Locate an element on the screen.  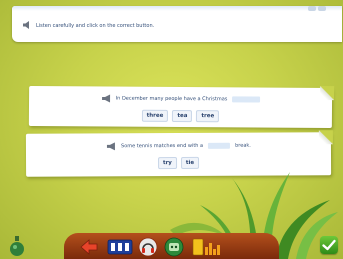
sentence-text: In December many people have a Christmas is located at coordinates (171, 99).